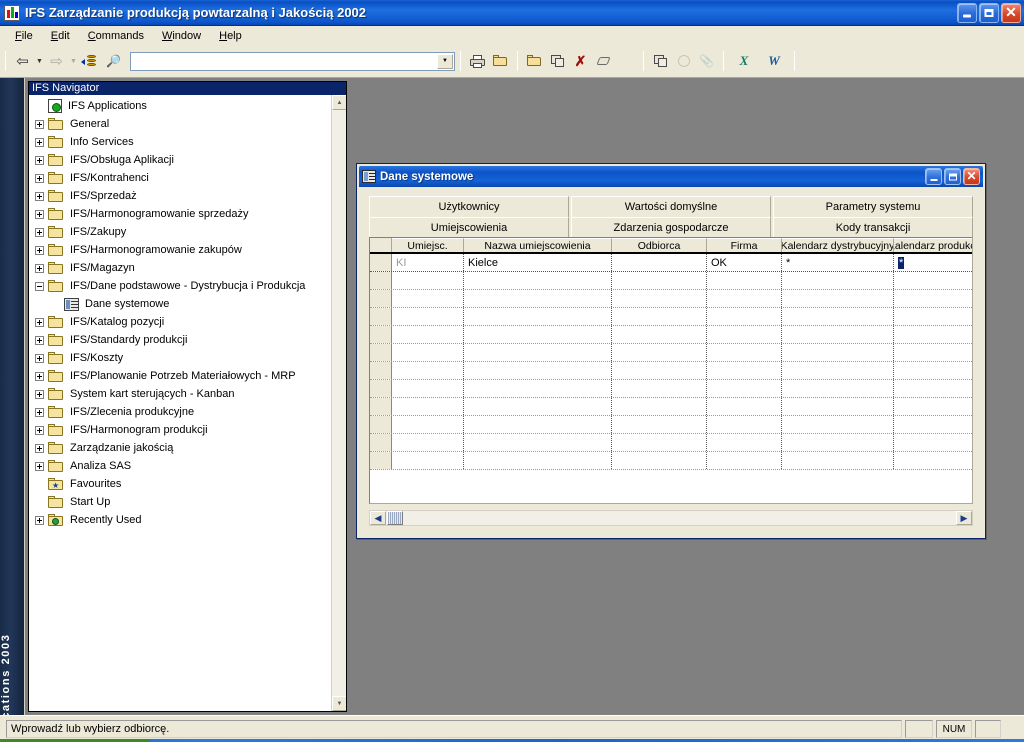 The height and width of the screenshot is (742, 1024). Describe the element at coordinates (580, 61) in the screenshot. I see `red-x-icon: ✗` at that location.